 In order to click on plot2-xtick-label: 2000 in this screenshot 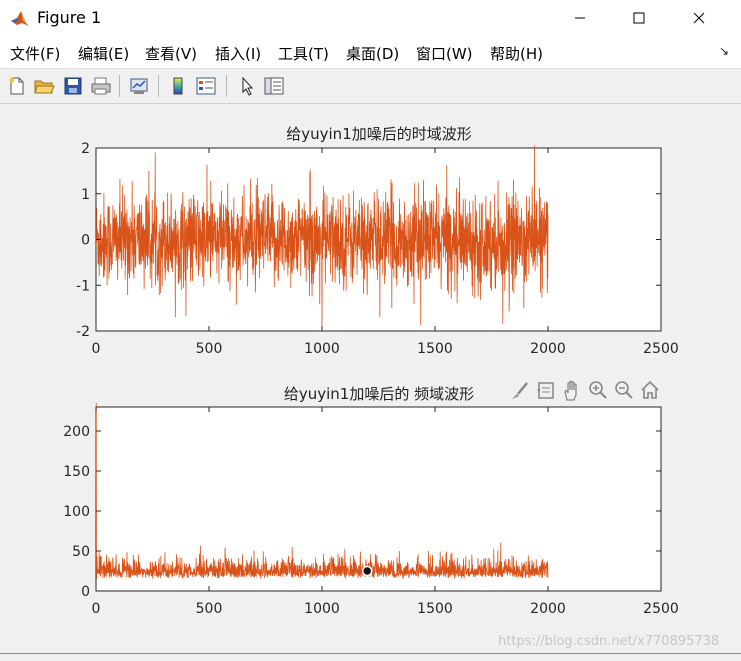, I will do `click(548, 609)`.